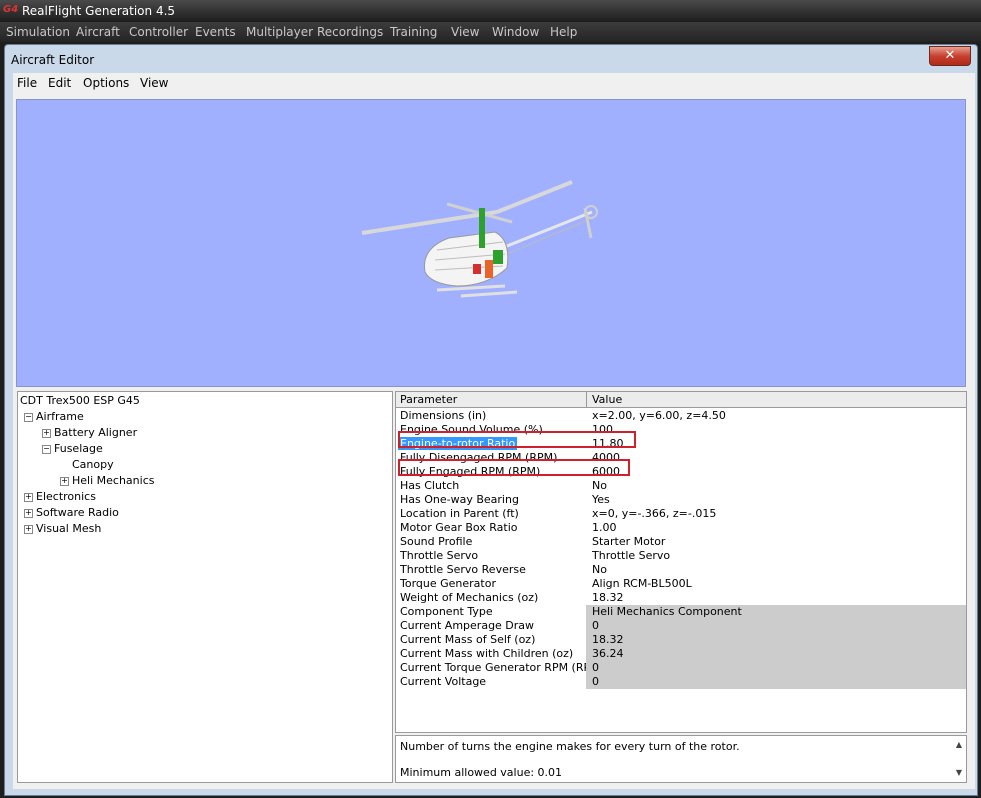 The image size is (981, 798). Describe the element at coordinates (681, 542) in the screenshot. I see `table-row: Sound Profile Starter Motor` at that location.